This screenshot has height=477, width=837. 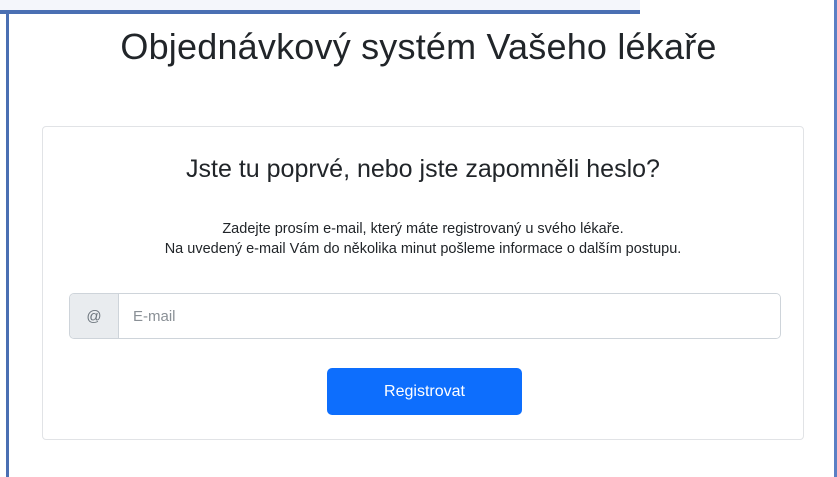 I want to click on email-field, so click(x=449, y=316).